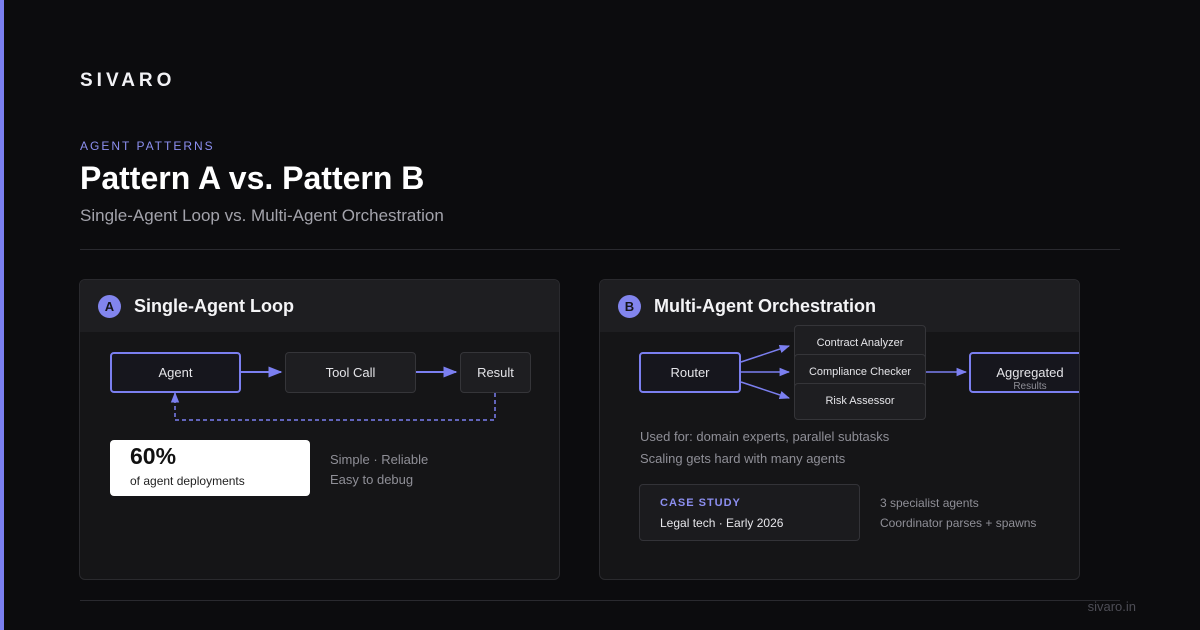 This screenshot has width=1200, height=630. I want to click on case-study-box: CASE STUDY Legal tech · Early 2026, so click(749, 512).